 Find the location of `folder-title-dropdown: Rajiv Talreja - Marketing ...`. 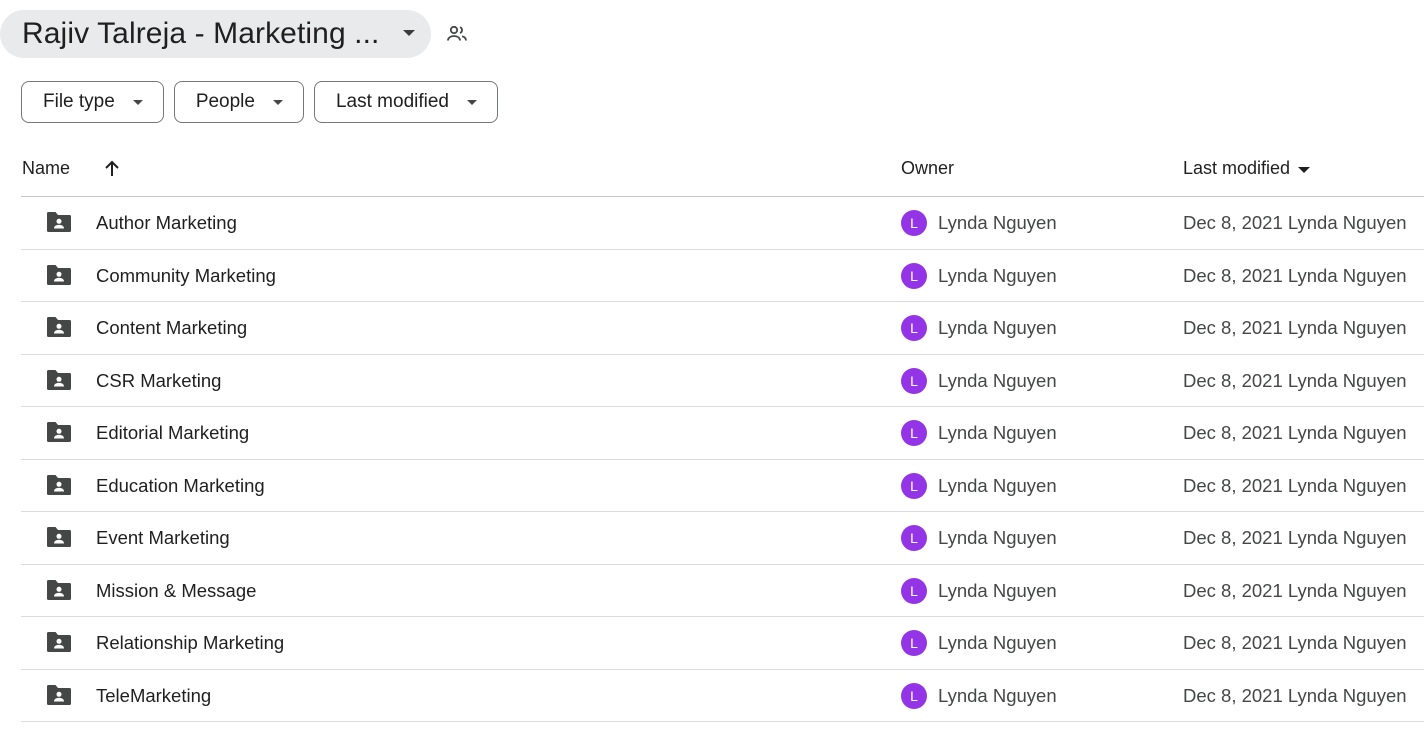

folder-title-dropdown: Rajiv Talreja - Marketing ... is located at coordinates (215, 34).